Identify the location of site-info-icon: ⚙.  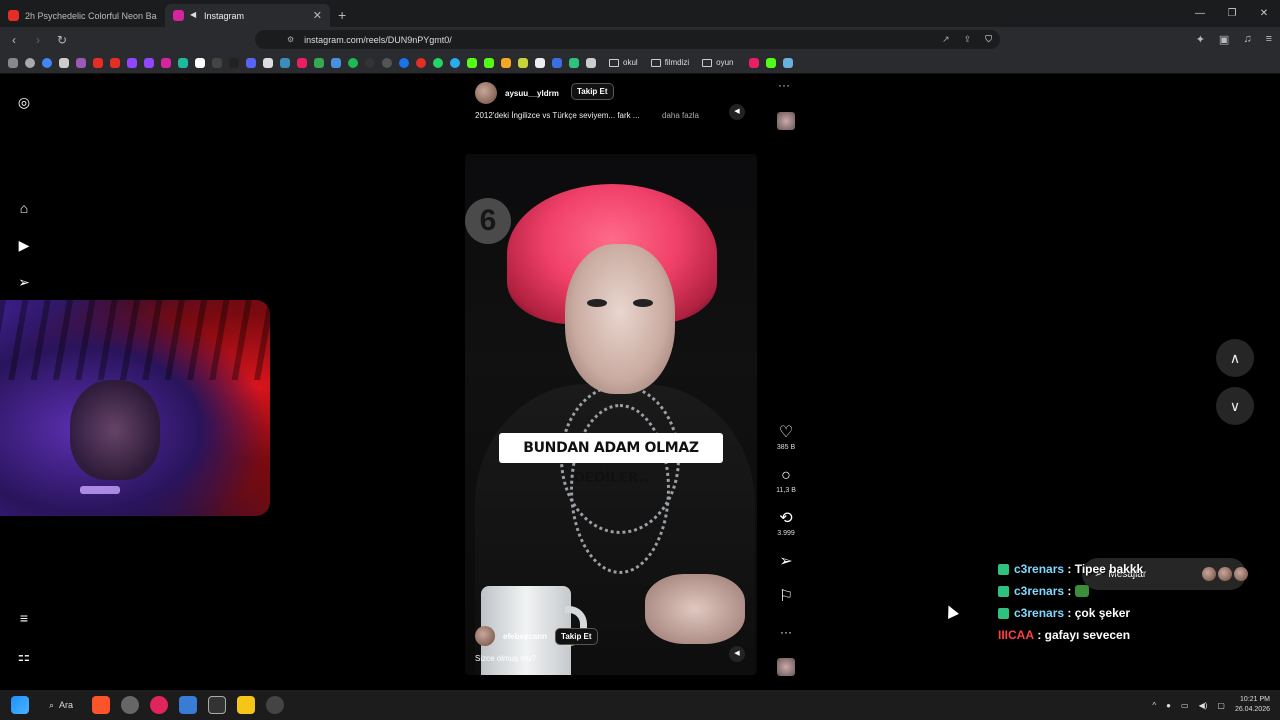
(290, 39).